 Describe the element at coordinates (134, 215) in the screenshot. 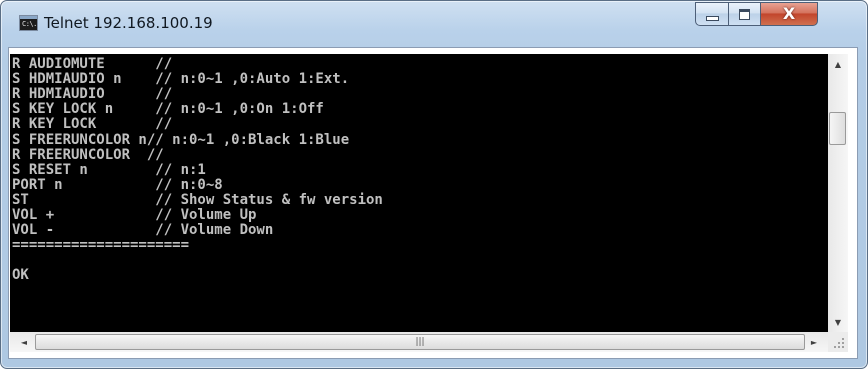

I see `console-line: VOL + // Volume Up` at that location.